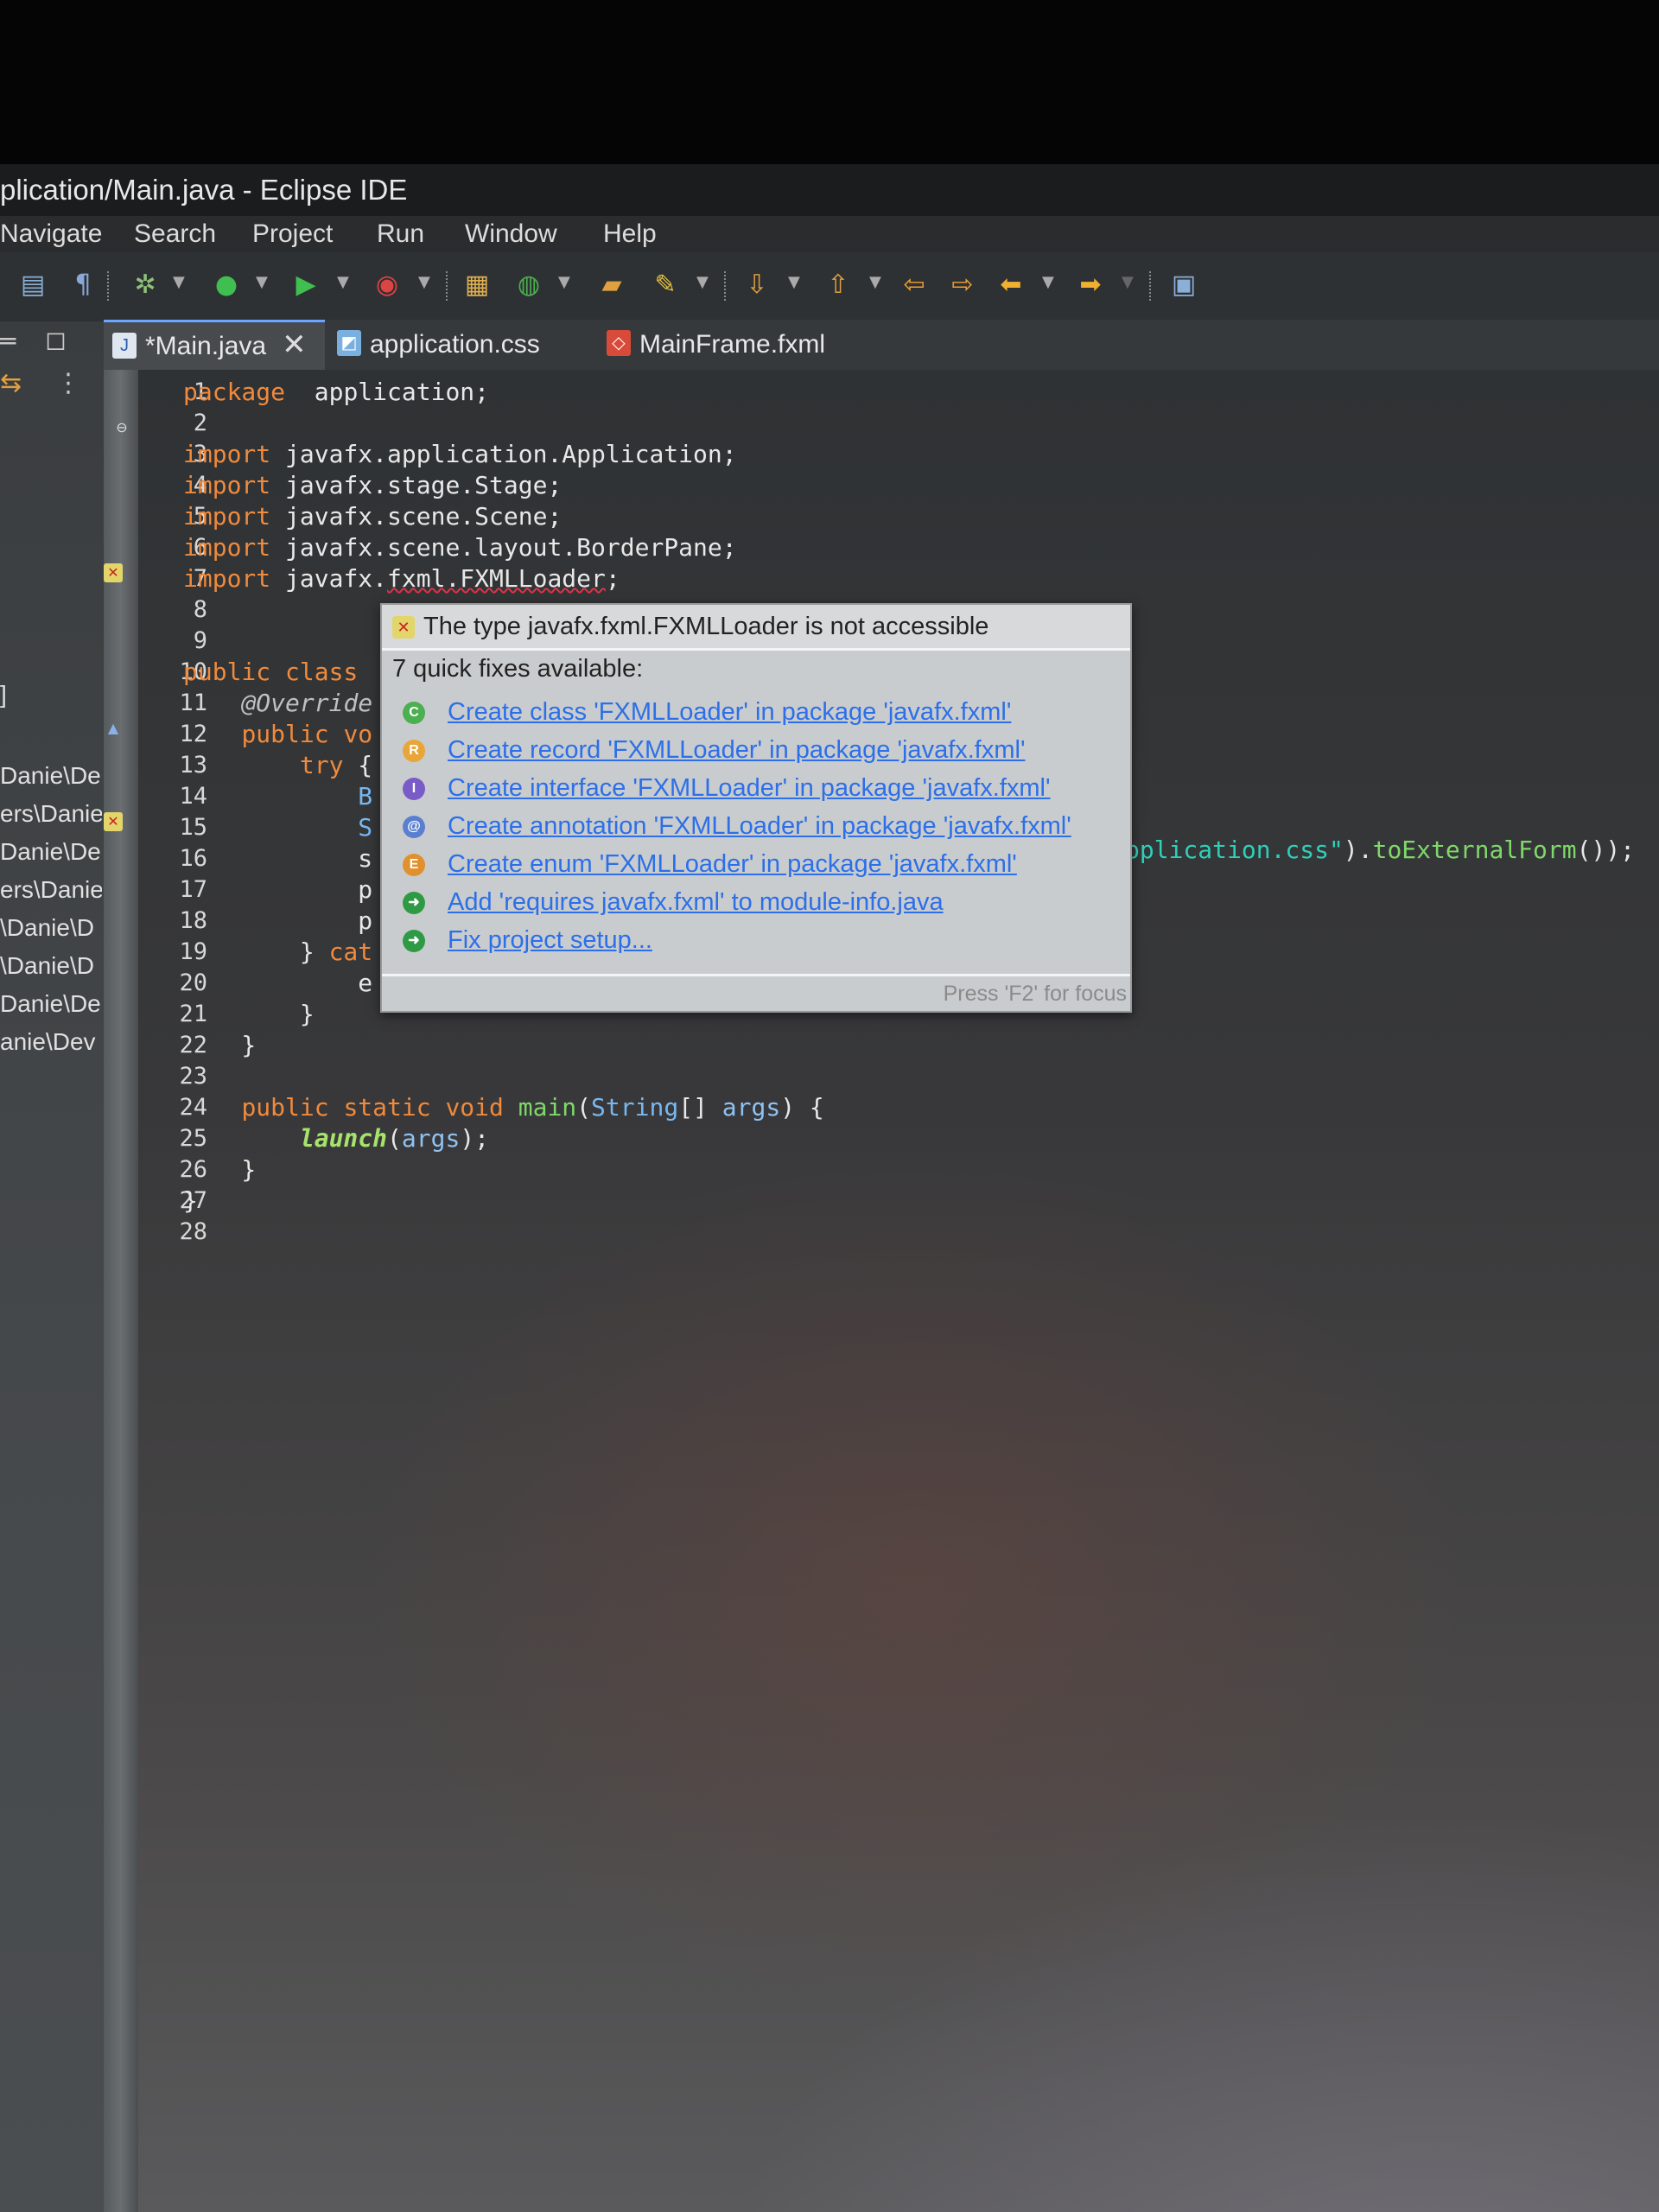 Image resolution: width=1659 pixels, height=2212 pixels. Describe the element at coordinates (277, 983) in the screenshot. I see `code-text: e` at that location.